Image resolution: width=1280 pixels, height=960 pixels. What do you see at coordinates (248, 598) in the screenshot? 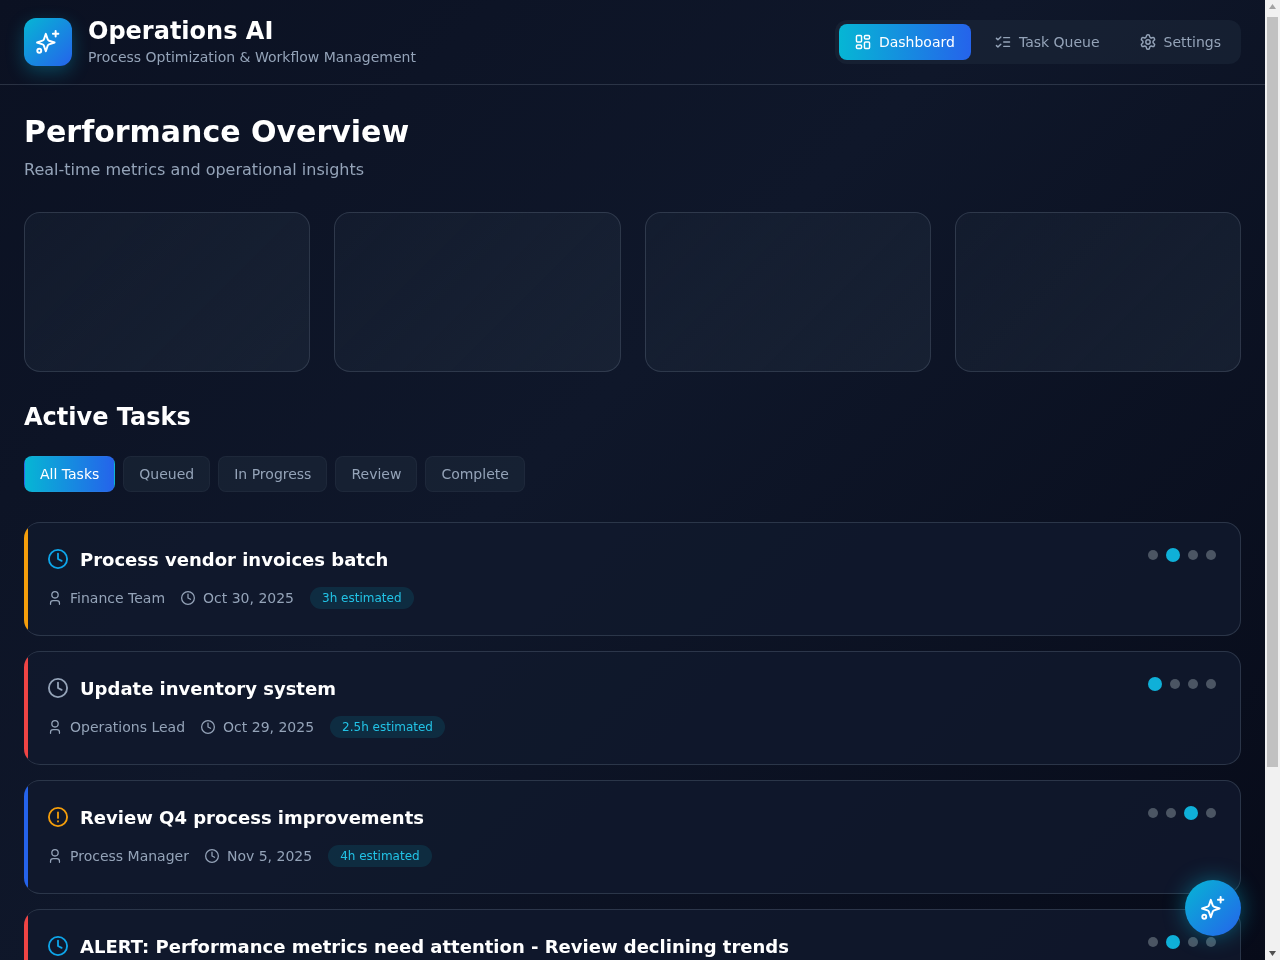
I see `due-date-text: Oct 30, 2025` at bounding box center [248, 598].